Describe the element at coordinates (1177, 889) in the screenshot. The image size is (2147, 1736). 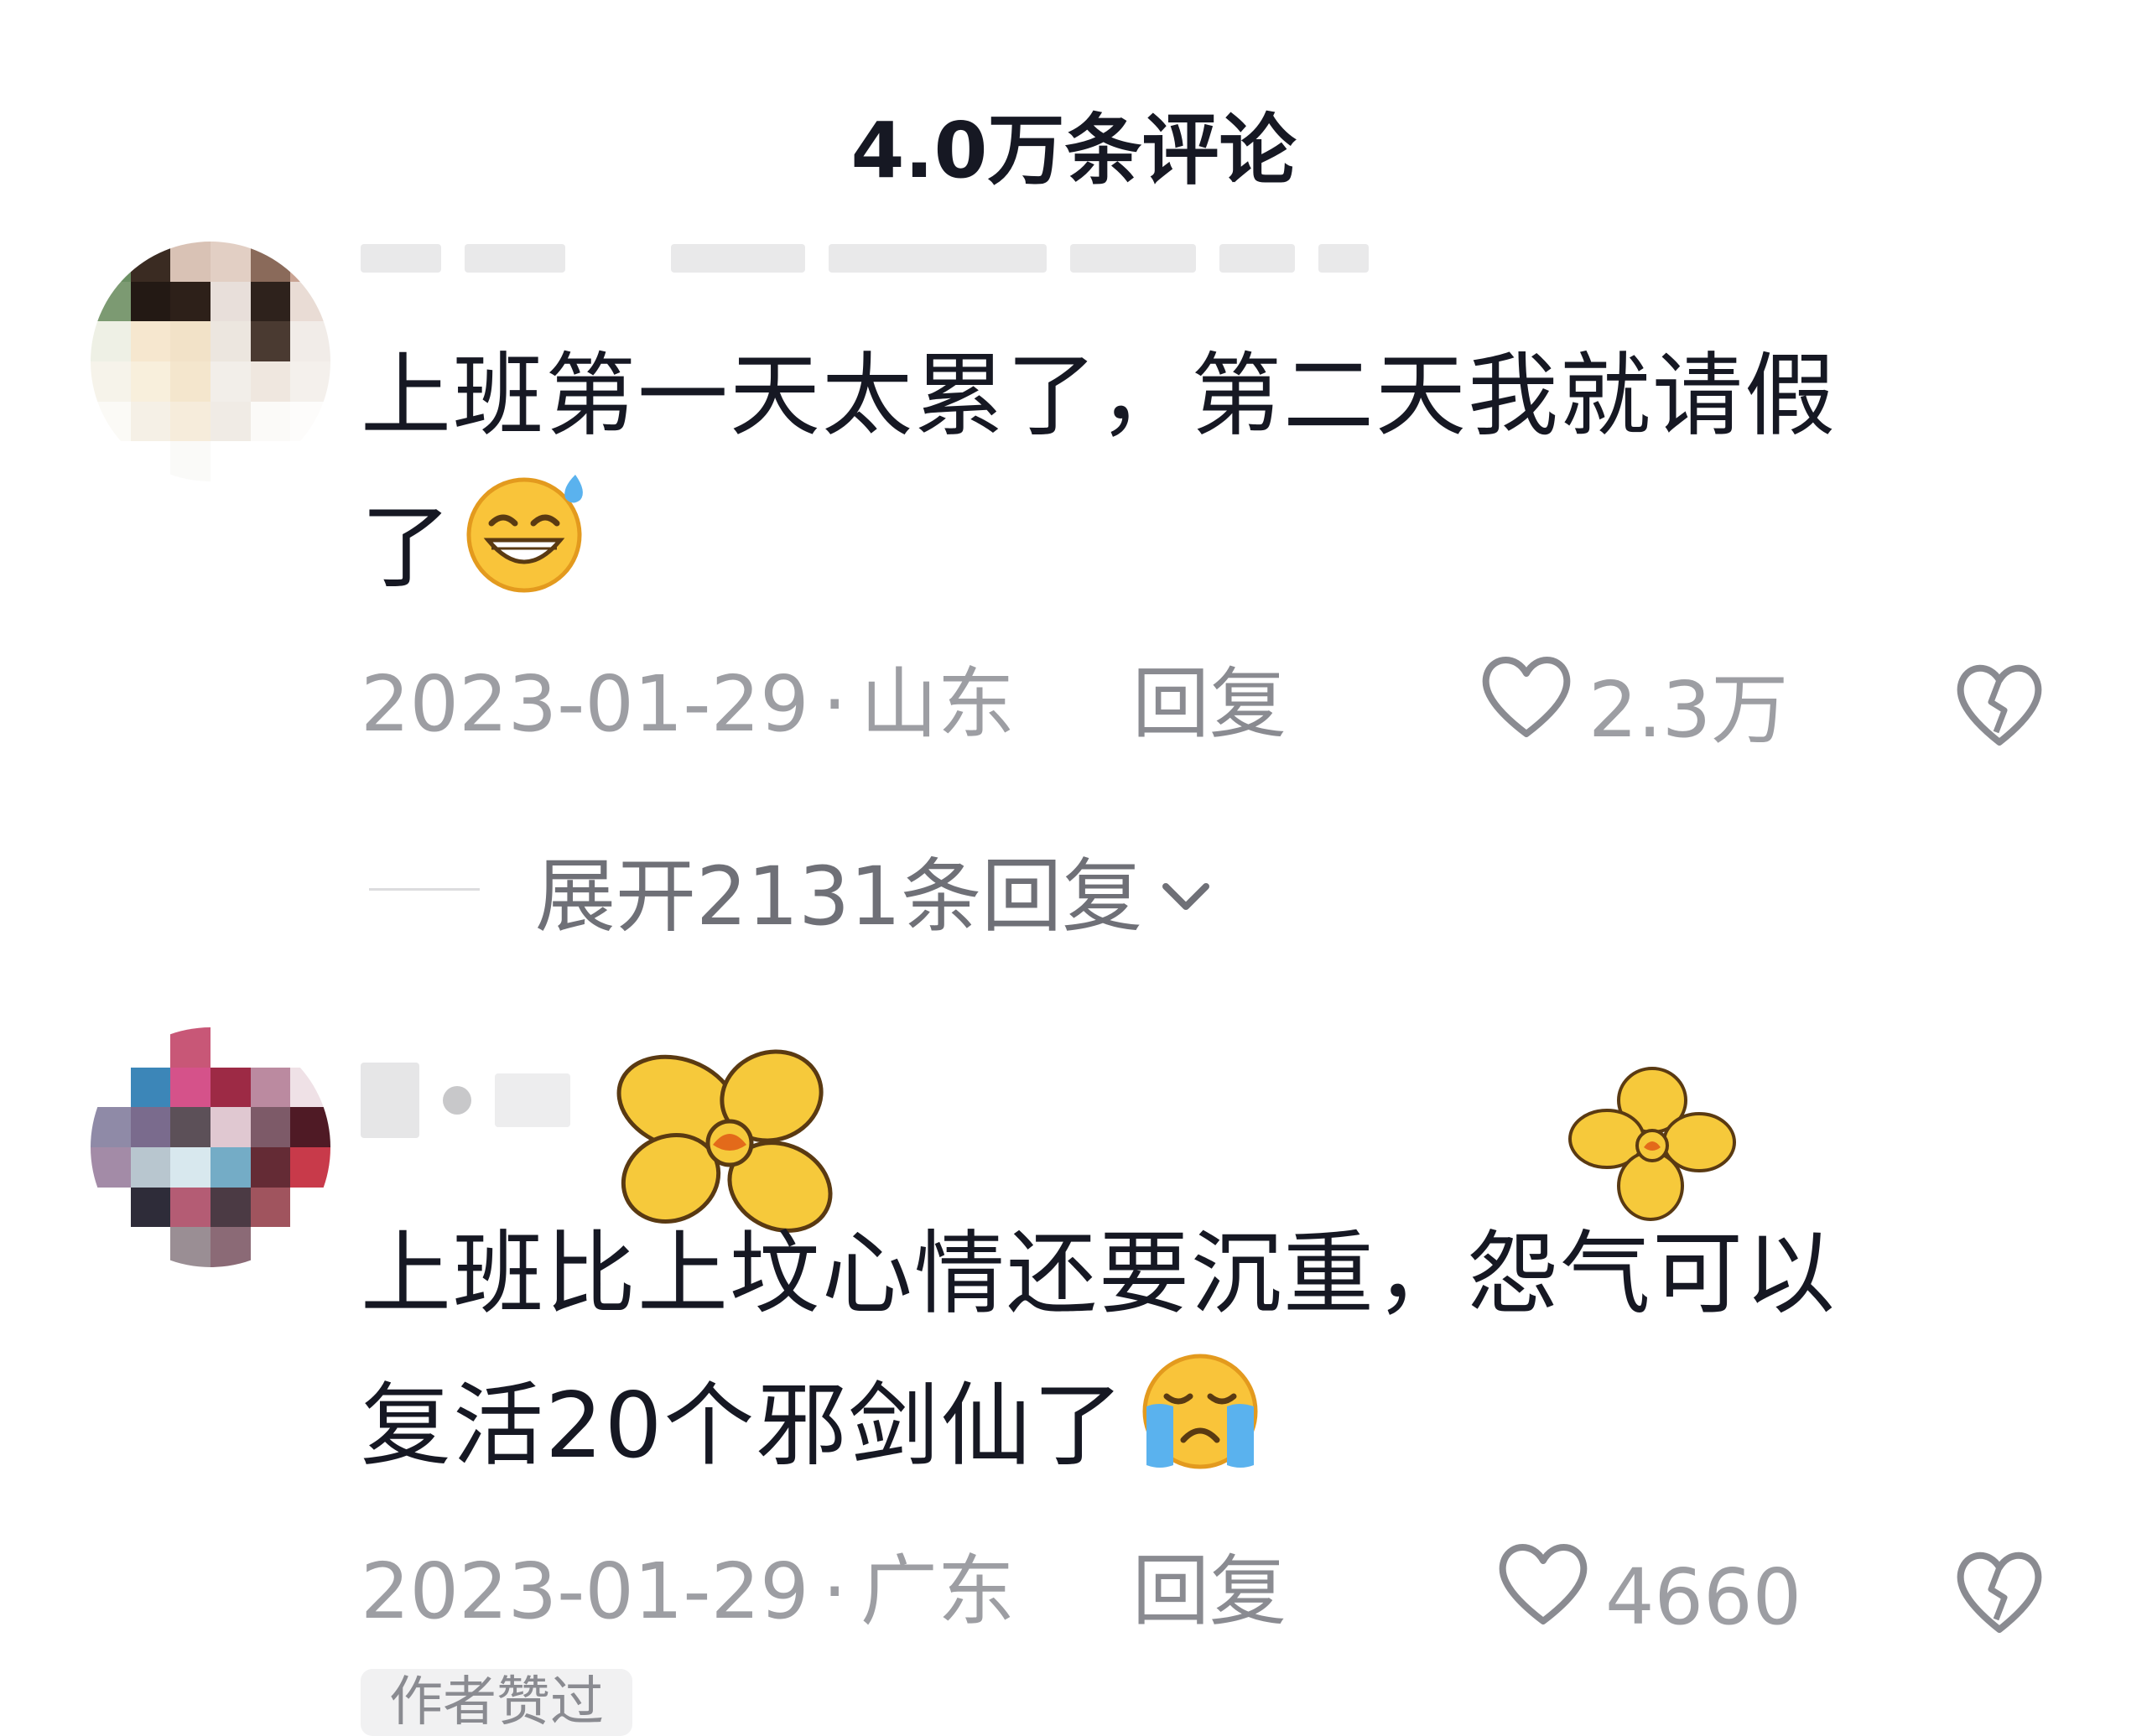
I see `chevron-down-icon` at that location.